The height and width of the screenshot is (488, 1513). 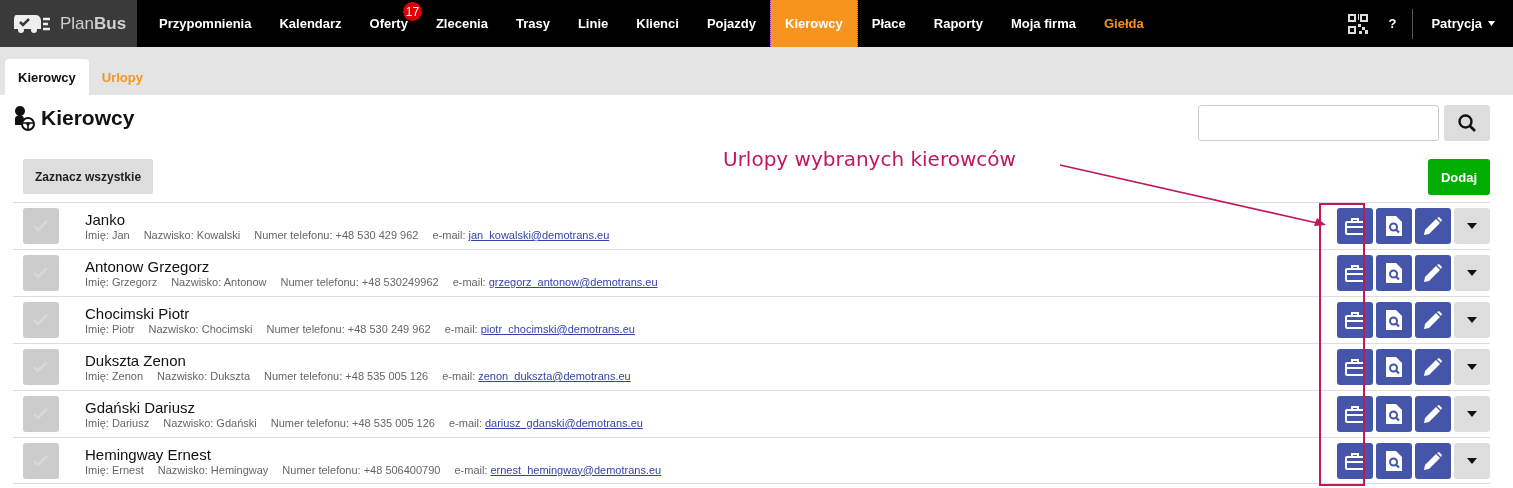 I want to click on nav-item: Płace, so click(x=888, y=23).